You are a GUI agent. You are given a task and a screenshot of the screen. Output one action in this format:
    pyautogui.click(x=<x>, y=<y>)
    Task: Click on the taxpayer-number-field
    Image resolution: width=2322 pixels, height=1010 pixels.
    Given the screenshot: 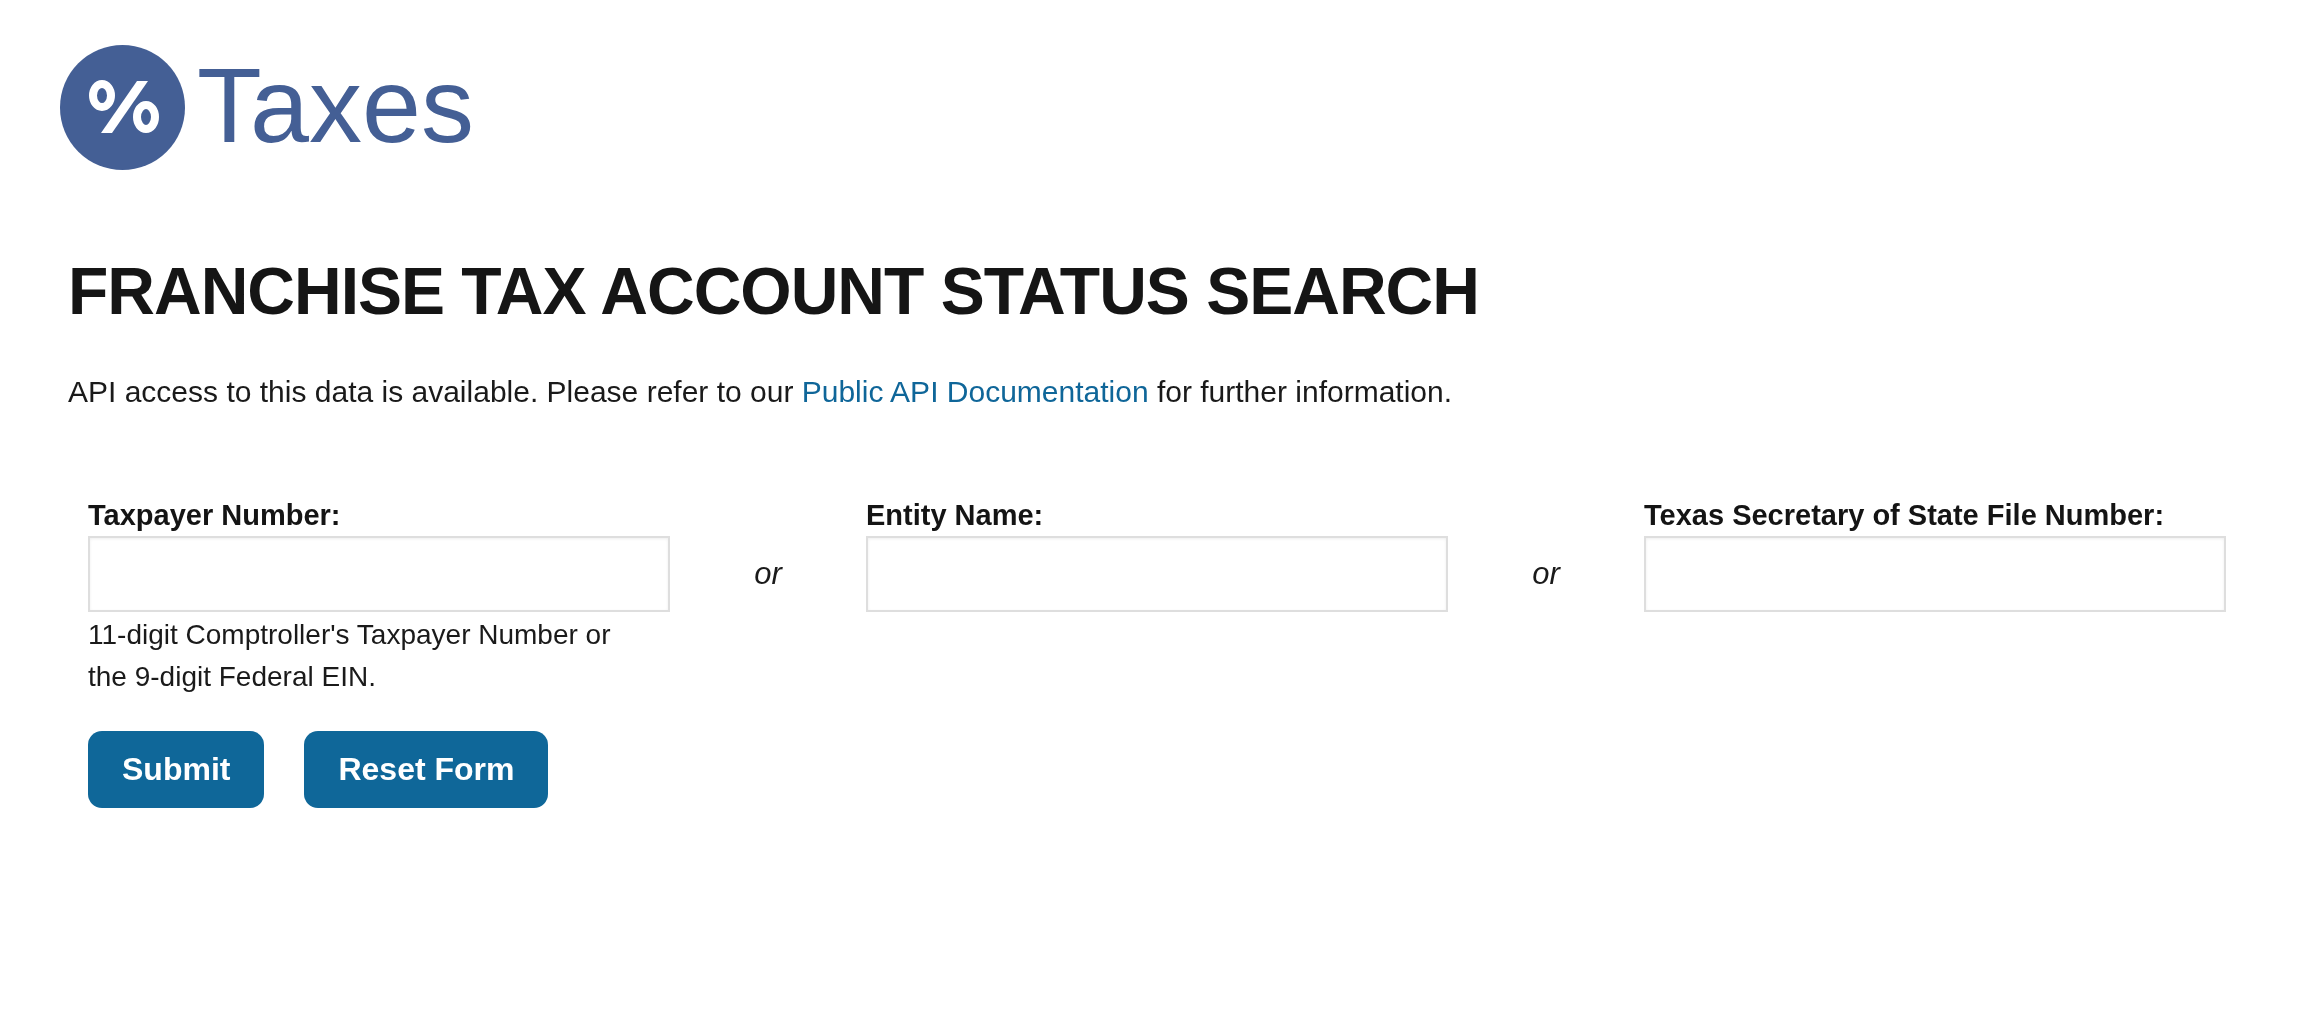 What is the action you would take?
    pyautogui.click(x=379, y=574)
    